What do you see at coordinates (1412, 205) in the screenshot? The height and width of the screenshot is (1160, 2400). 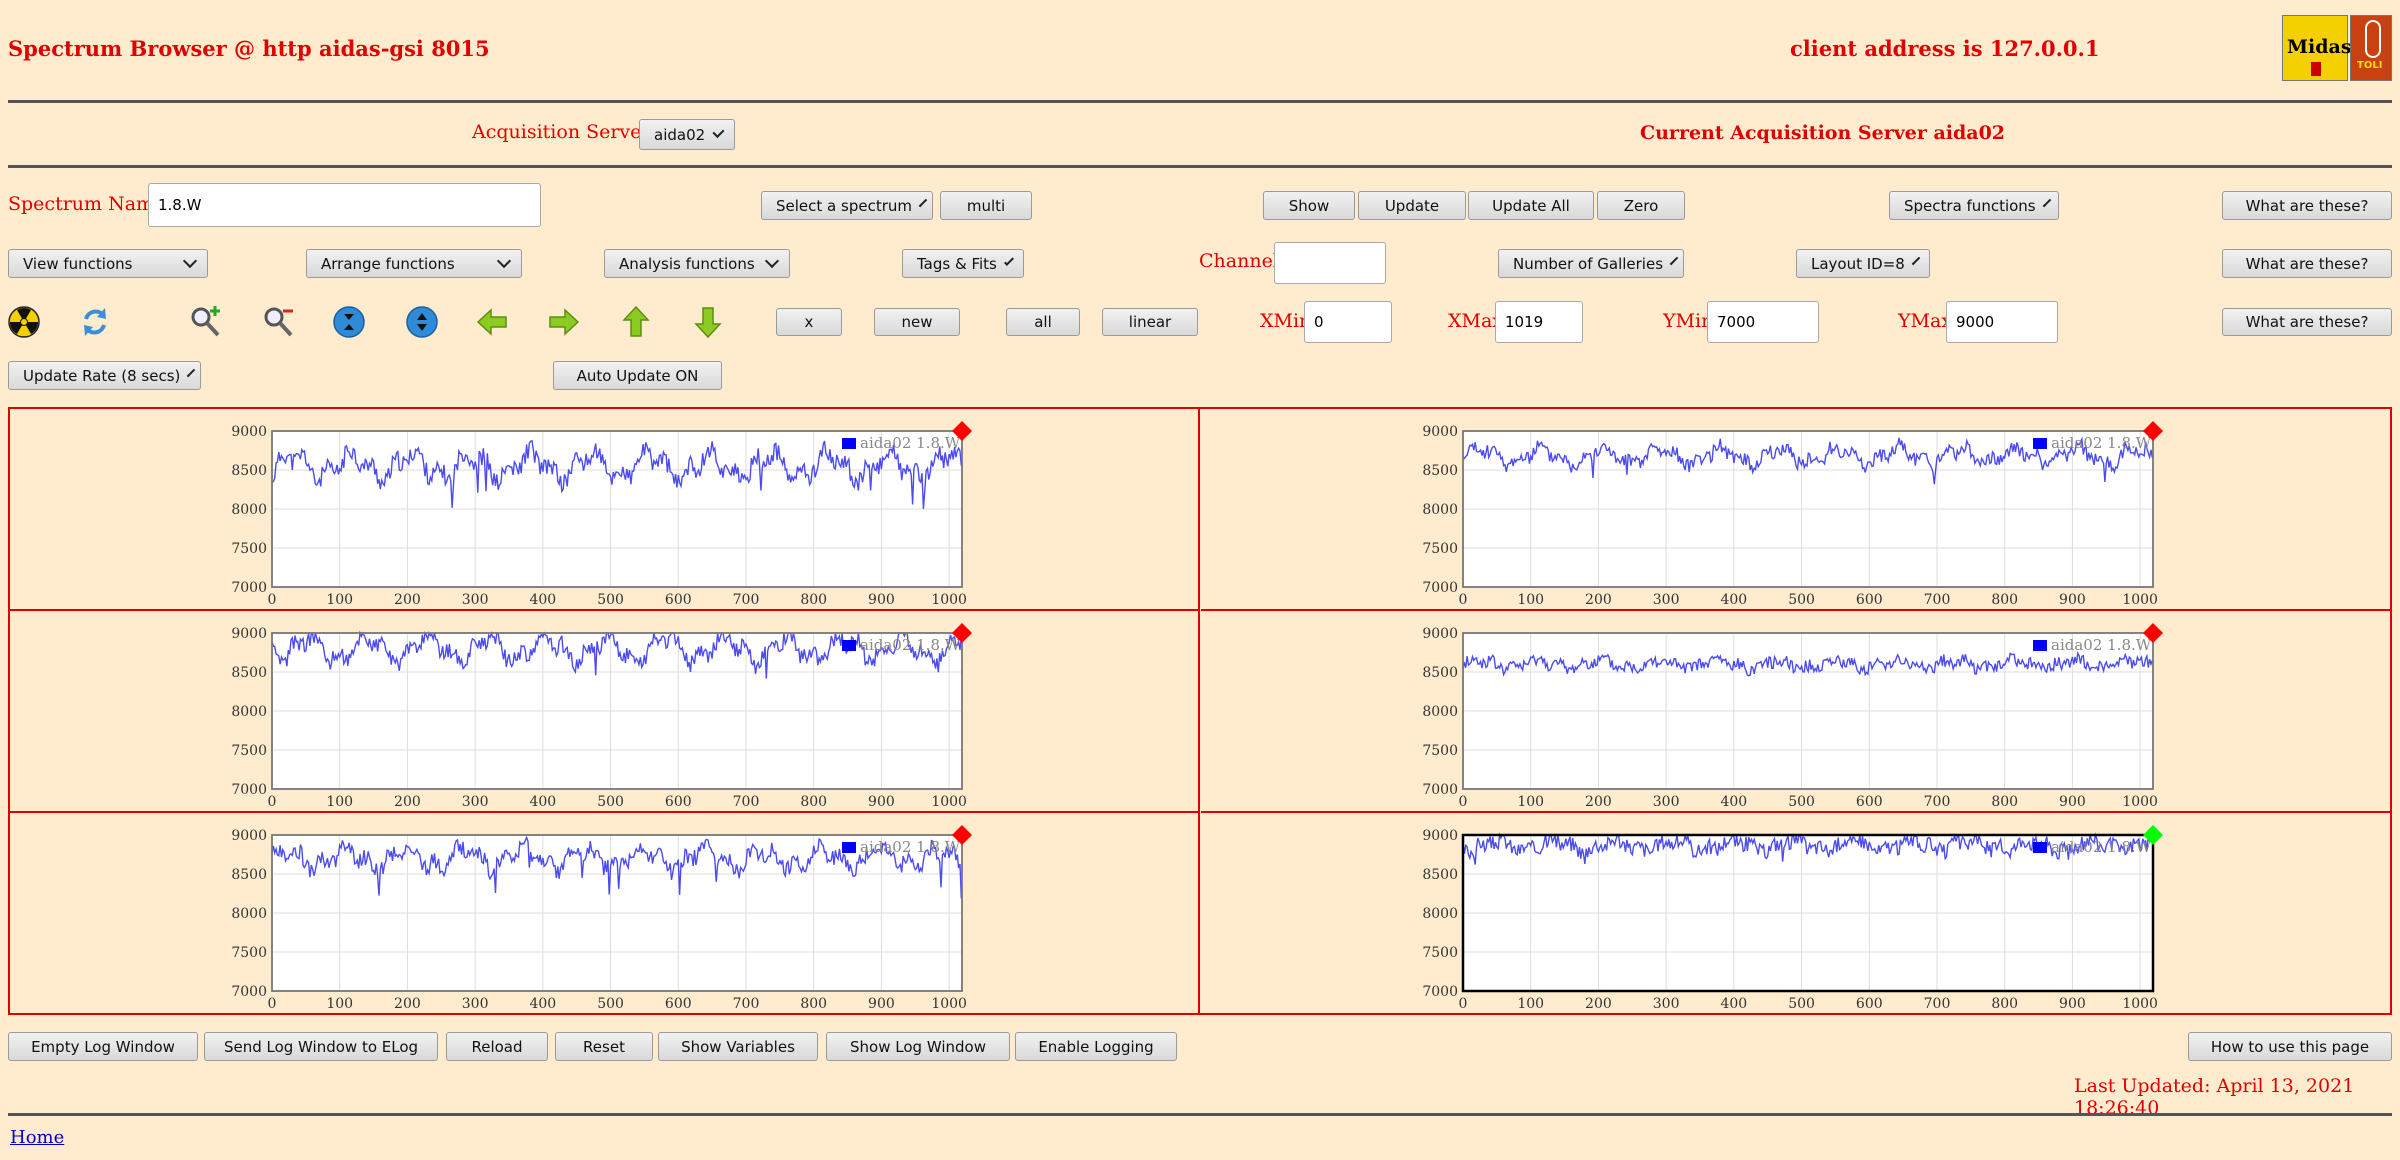 I see `update-button: Update` at bounding box center [1412, 205].